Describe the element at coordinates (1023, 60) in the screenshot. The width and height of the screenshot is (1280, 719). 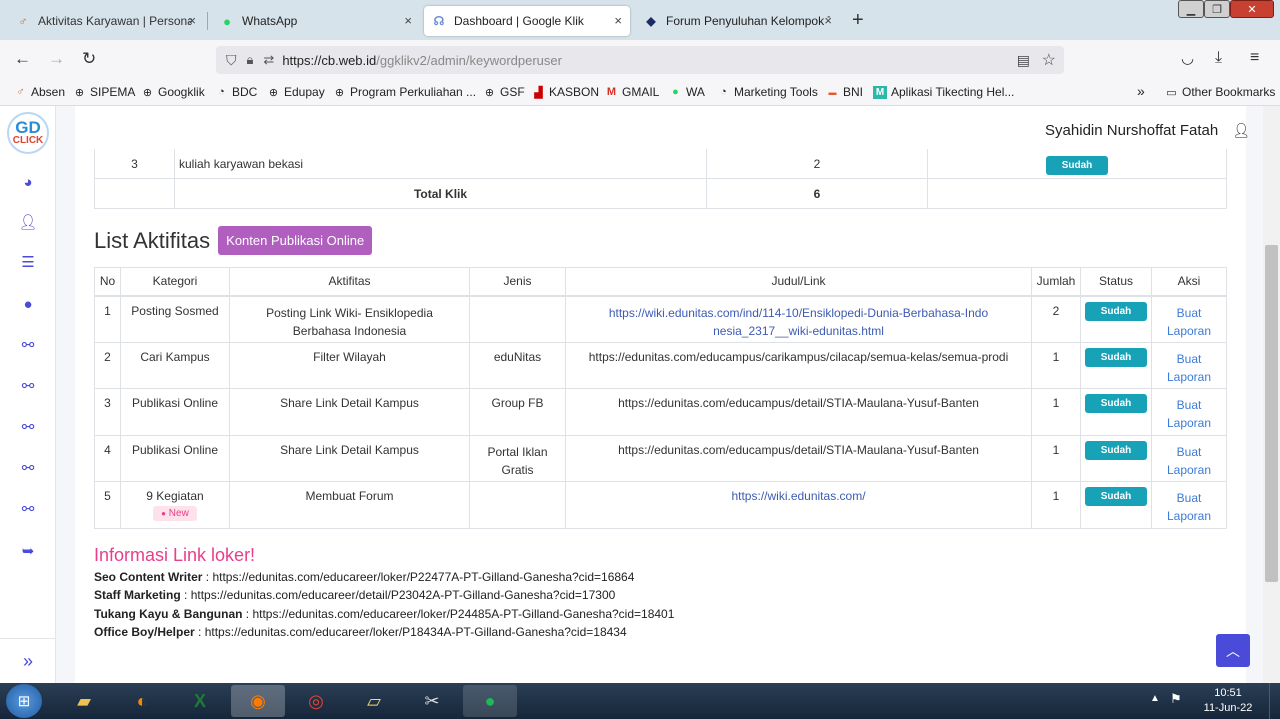
I see `reader-view-icon: ▤` at that location.